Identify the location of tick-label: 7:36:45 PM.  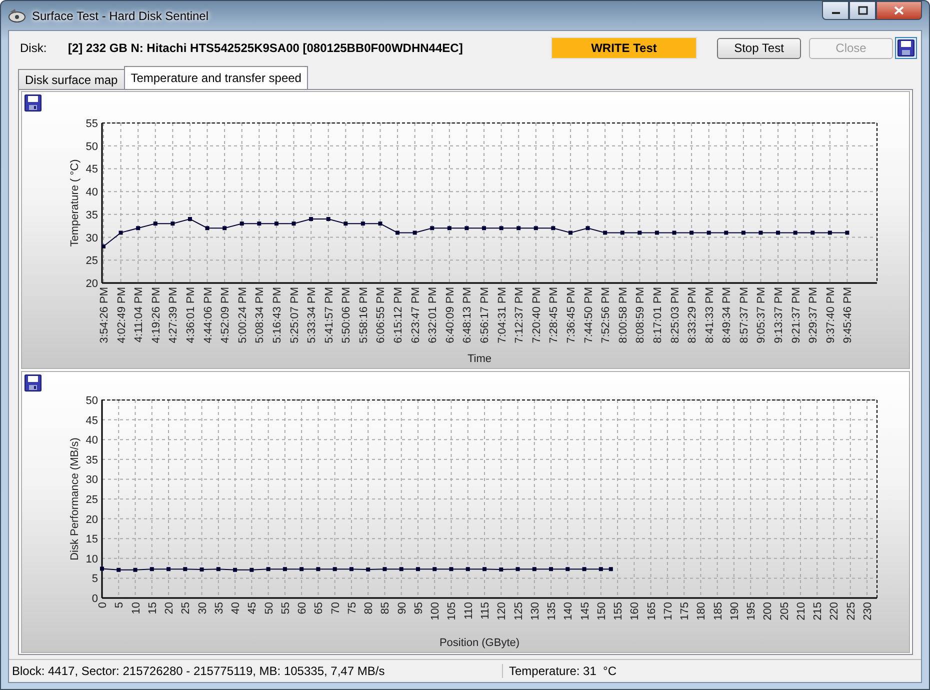
(571, 315).